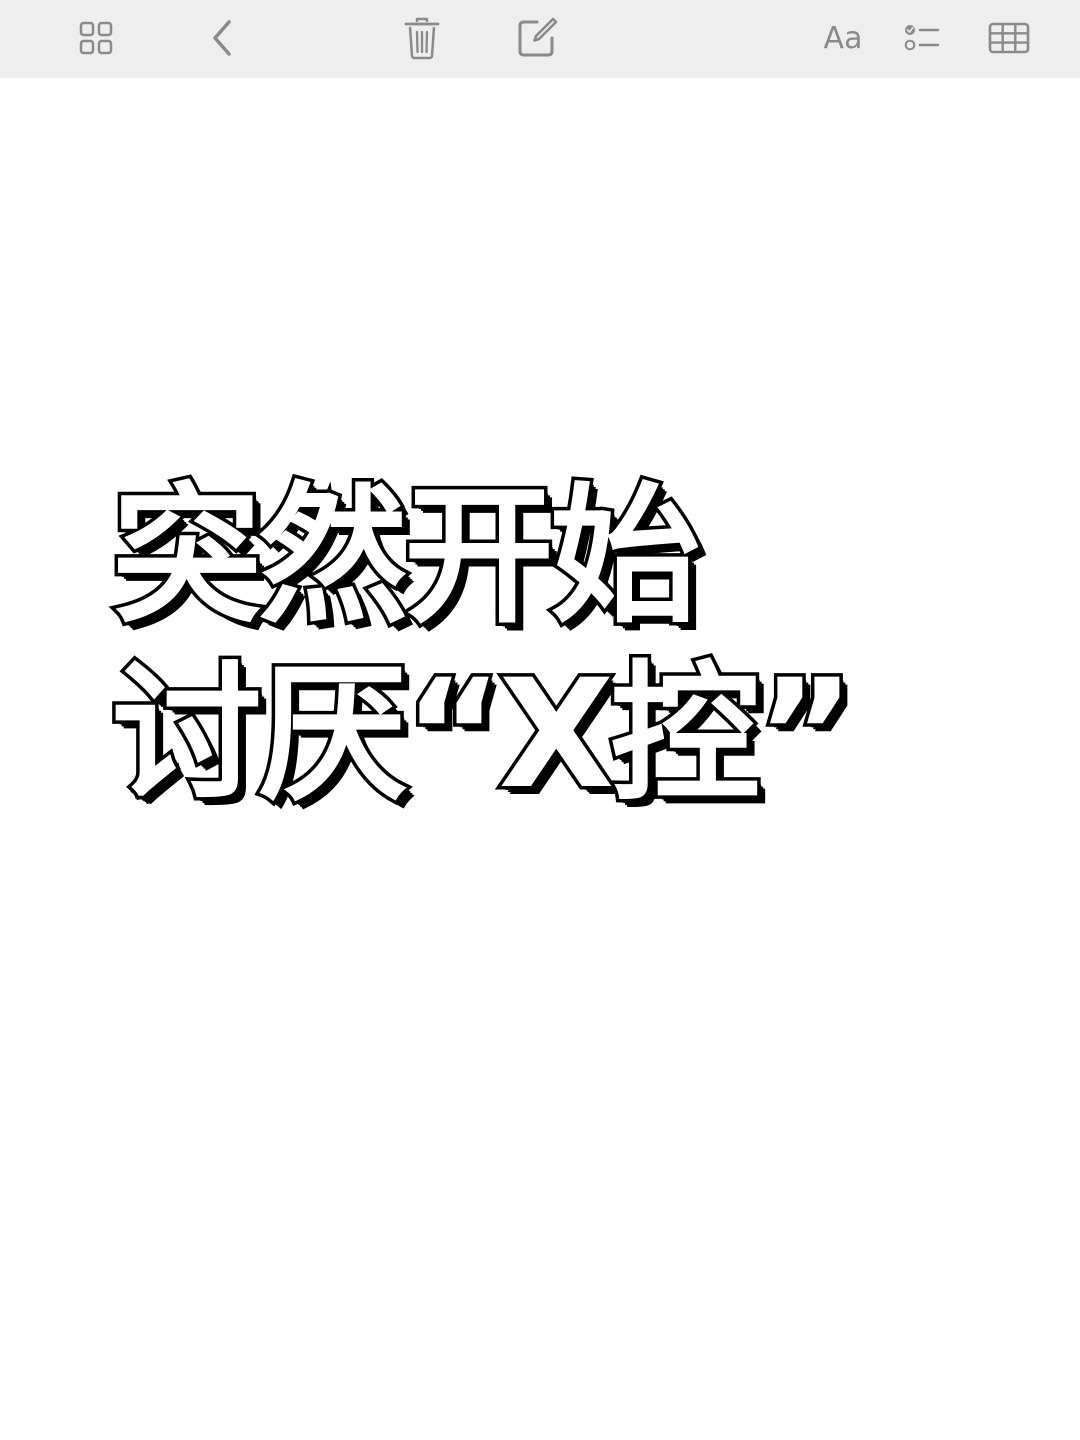 This screenshot has height=1440, width=1080. I want to click on trash-icon, so click(422, 38).